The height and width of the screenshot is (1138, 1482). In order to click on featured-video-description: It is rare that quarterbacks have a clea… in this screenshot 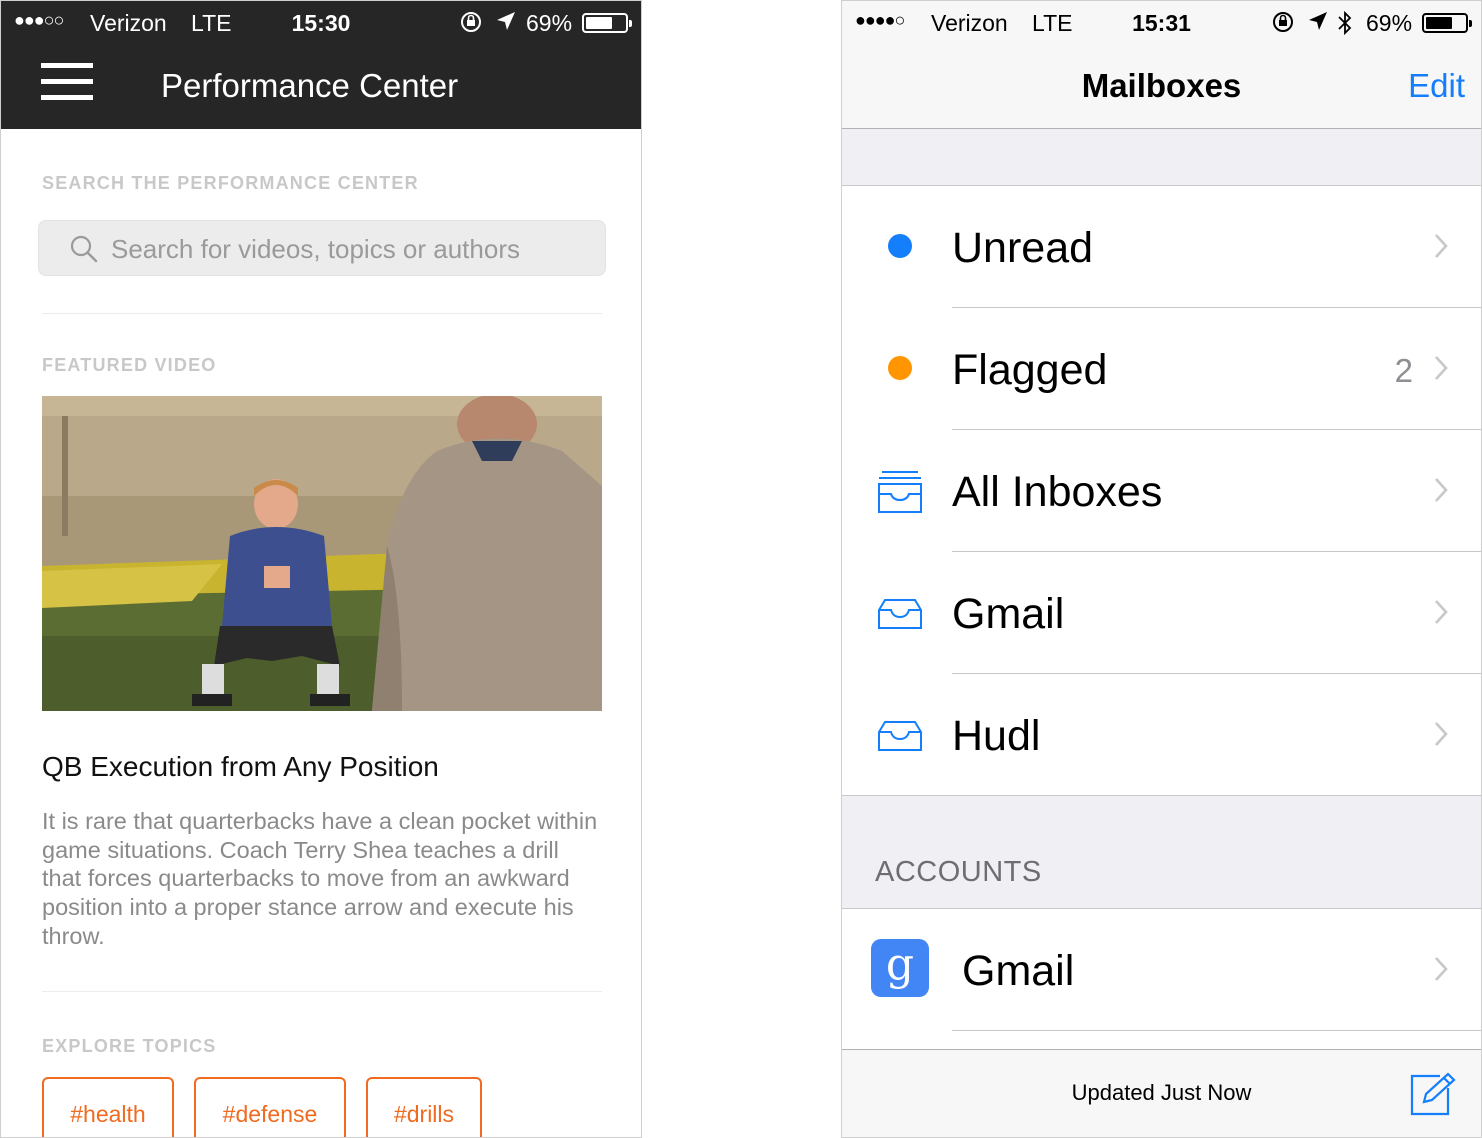, I will do `click(320, 878)`.